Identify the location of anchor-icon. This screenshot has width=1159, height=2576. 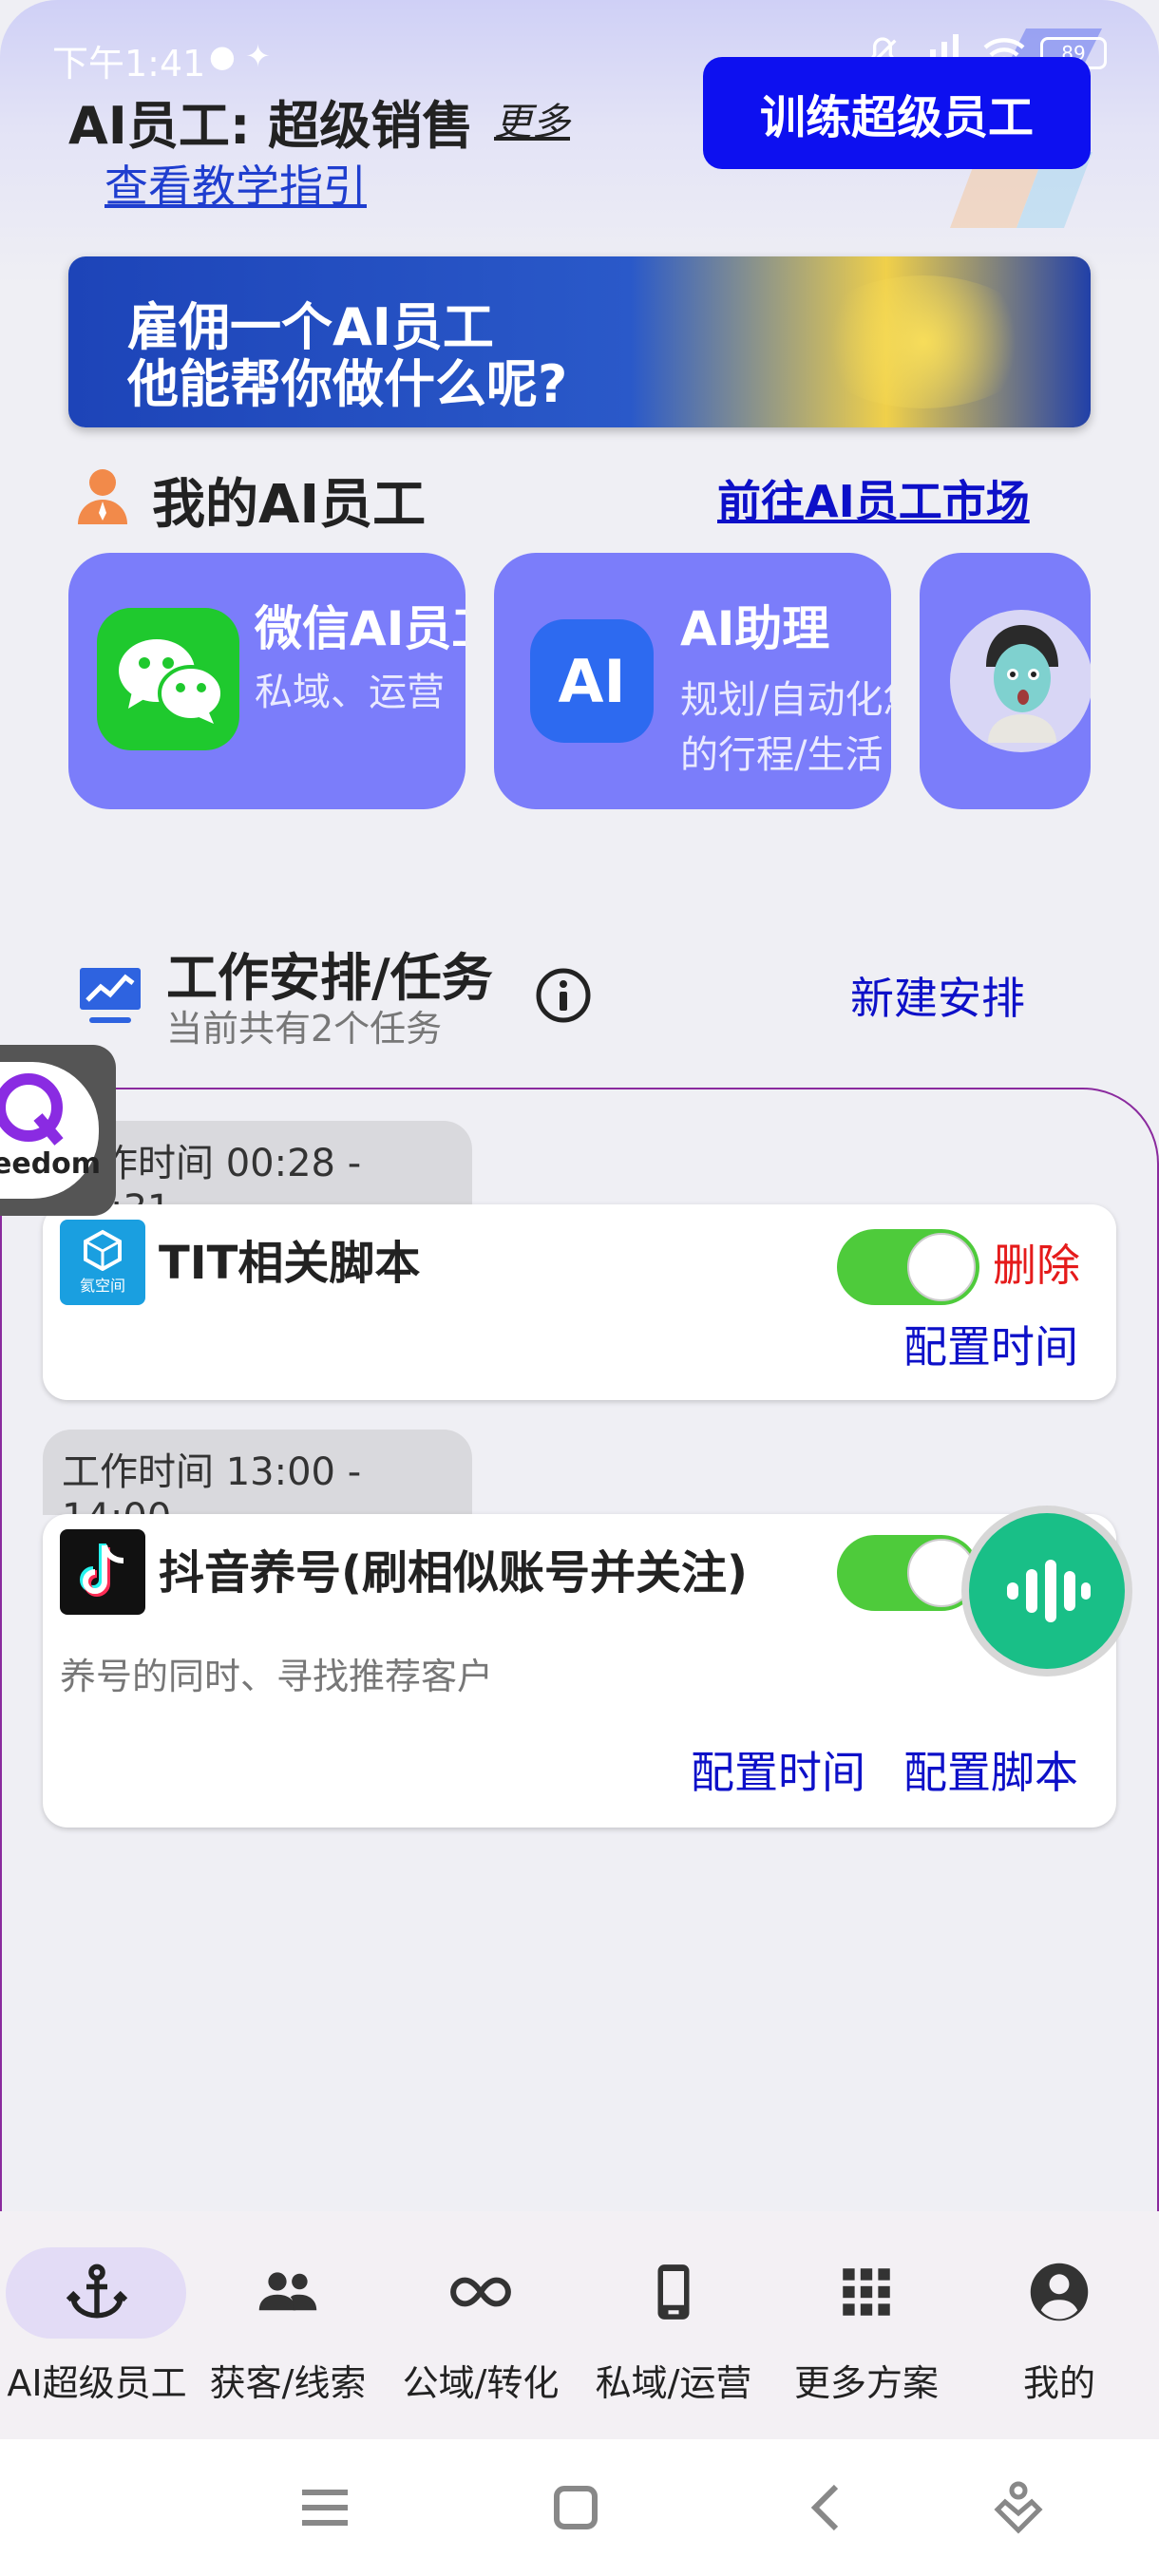
(97, 2291).